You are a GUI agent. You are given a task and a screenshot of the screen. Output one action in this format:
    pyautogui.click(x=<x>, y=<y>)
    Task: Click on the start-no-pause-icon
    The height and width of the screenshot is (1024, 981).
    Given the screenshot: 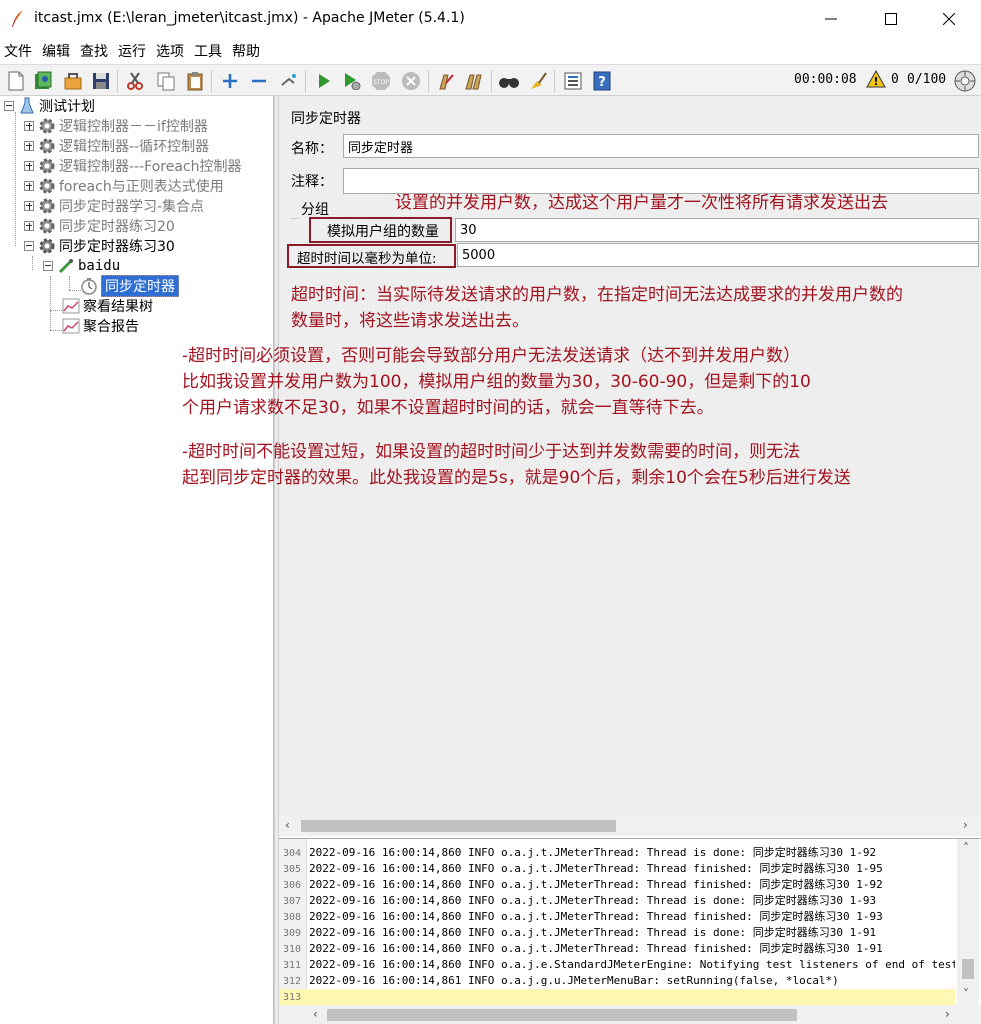 What is the action you would take?
    pyautogui.click(x=352, y=81)
    